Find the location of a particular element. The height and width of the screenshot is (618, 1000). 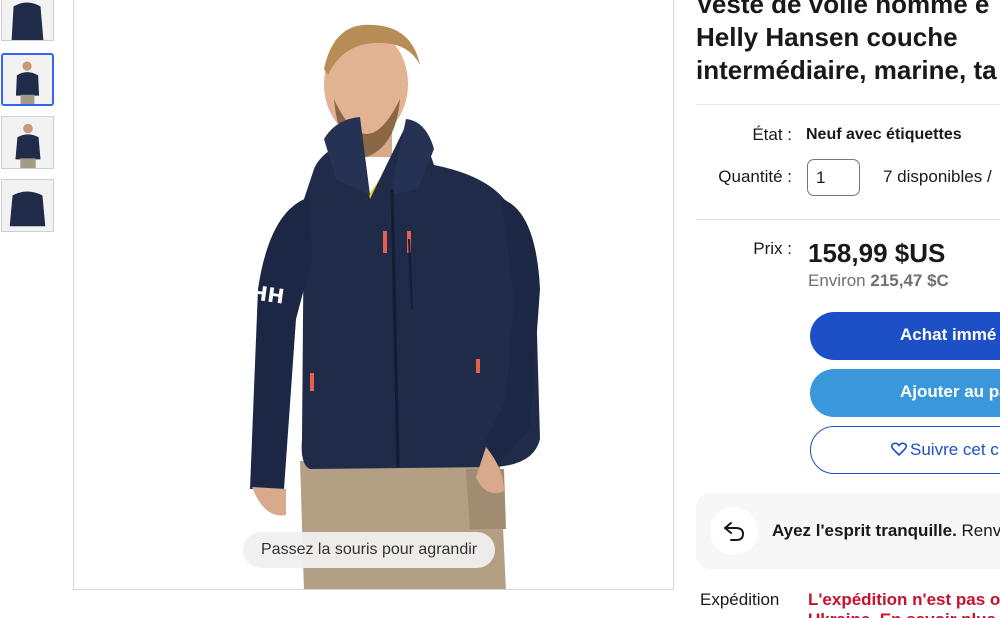

shipping-label: Expédition is located at coordinates (740, 599).